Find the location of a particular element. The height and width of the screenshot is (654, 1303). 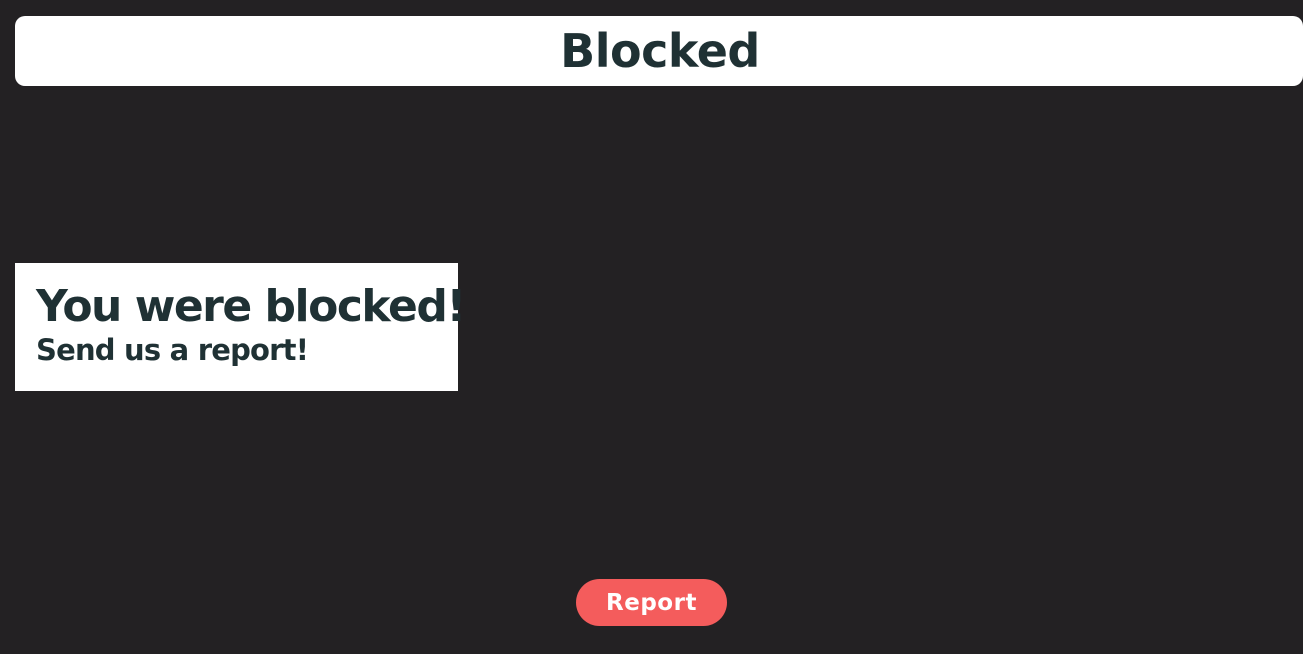

page-title: Blocked is located at coordinates (660, 51).